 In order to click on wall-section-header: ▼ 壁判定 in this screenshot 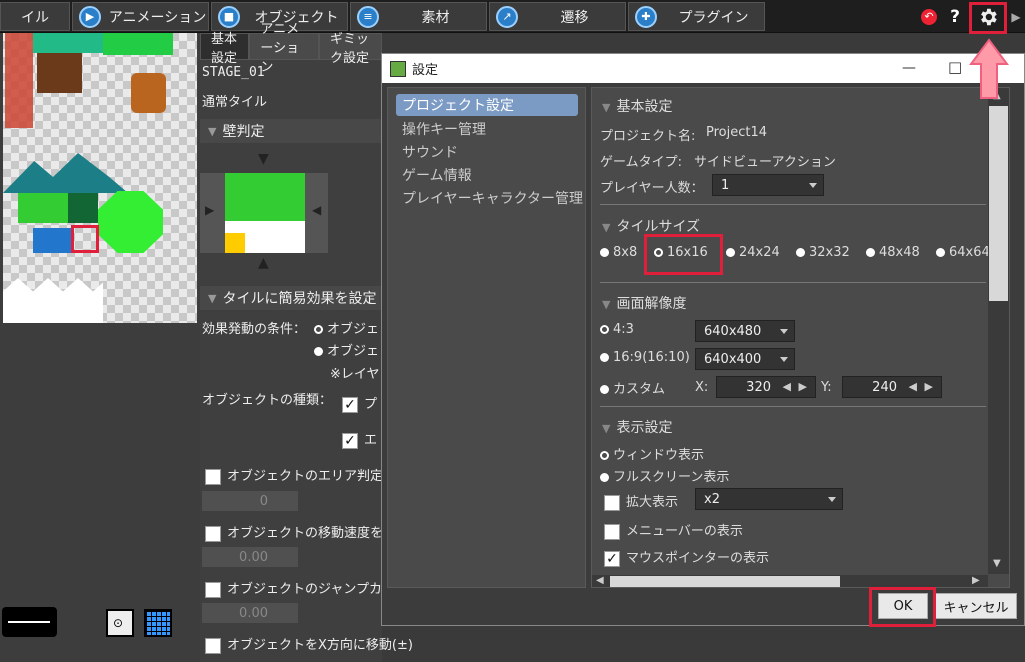, I will do `click(291, 131)`.